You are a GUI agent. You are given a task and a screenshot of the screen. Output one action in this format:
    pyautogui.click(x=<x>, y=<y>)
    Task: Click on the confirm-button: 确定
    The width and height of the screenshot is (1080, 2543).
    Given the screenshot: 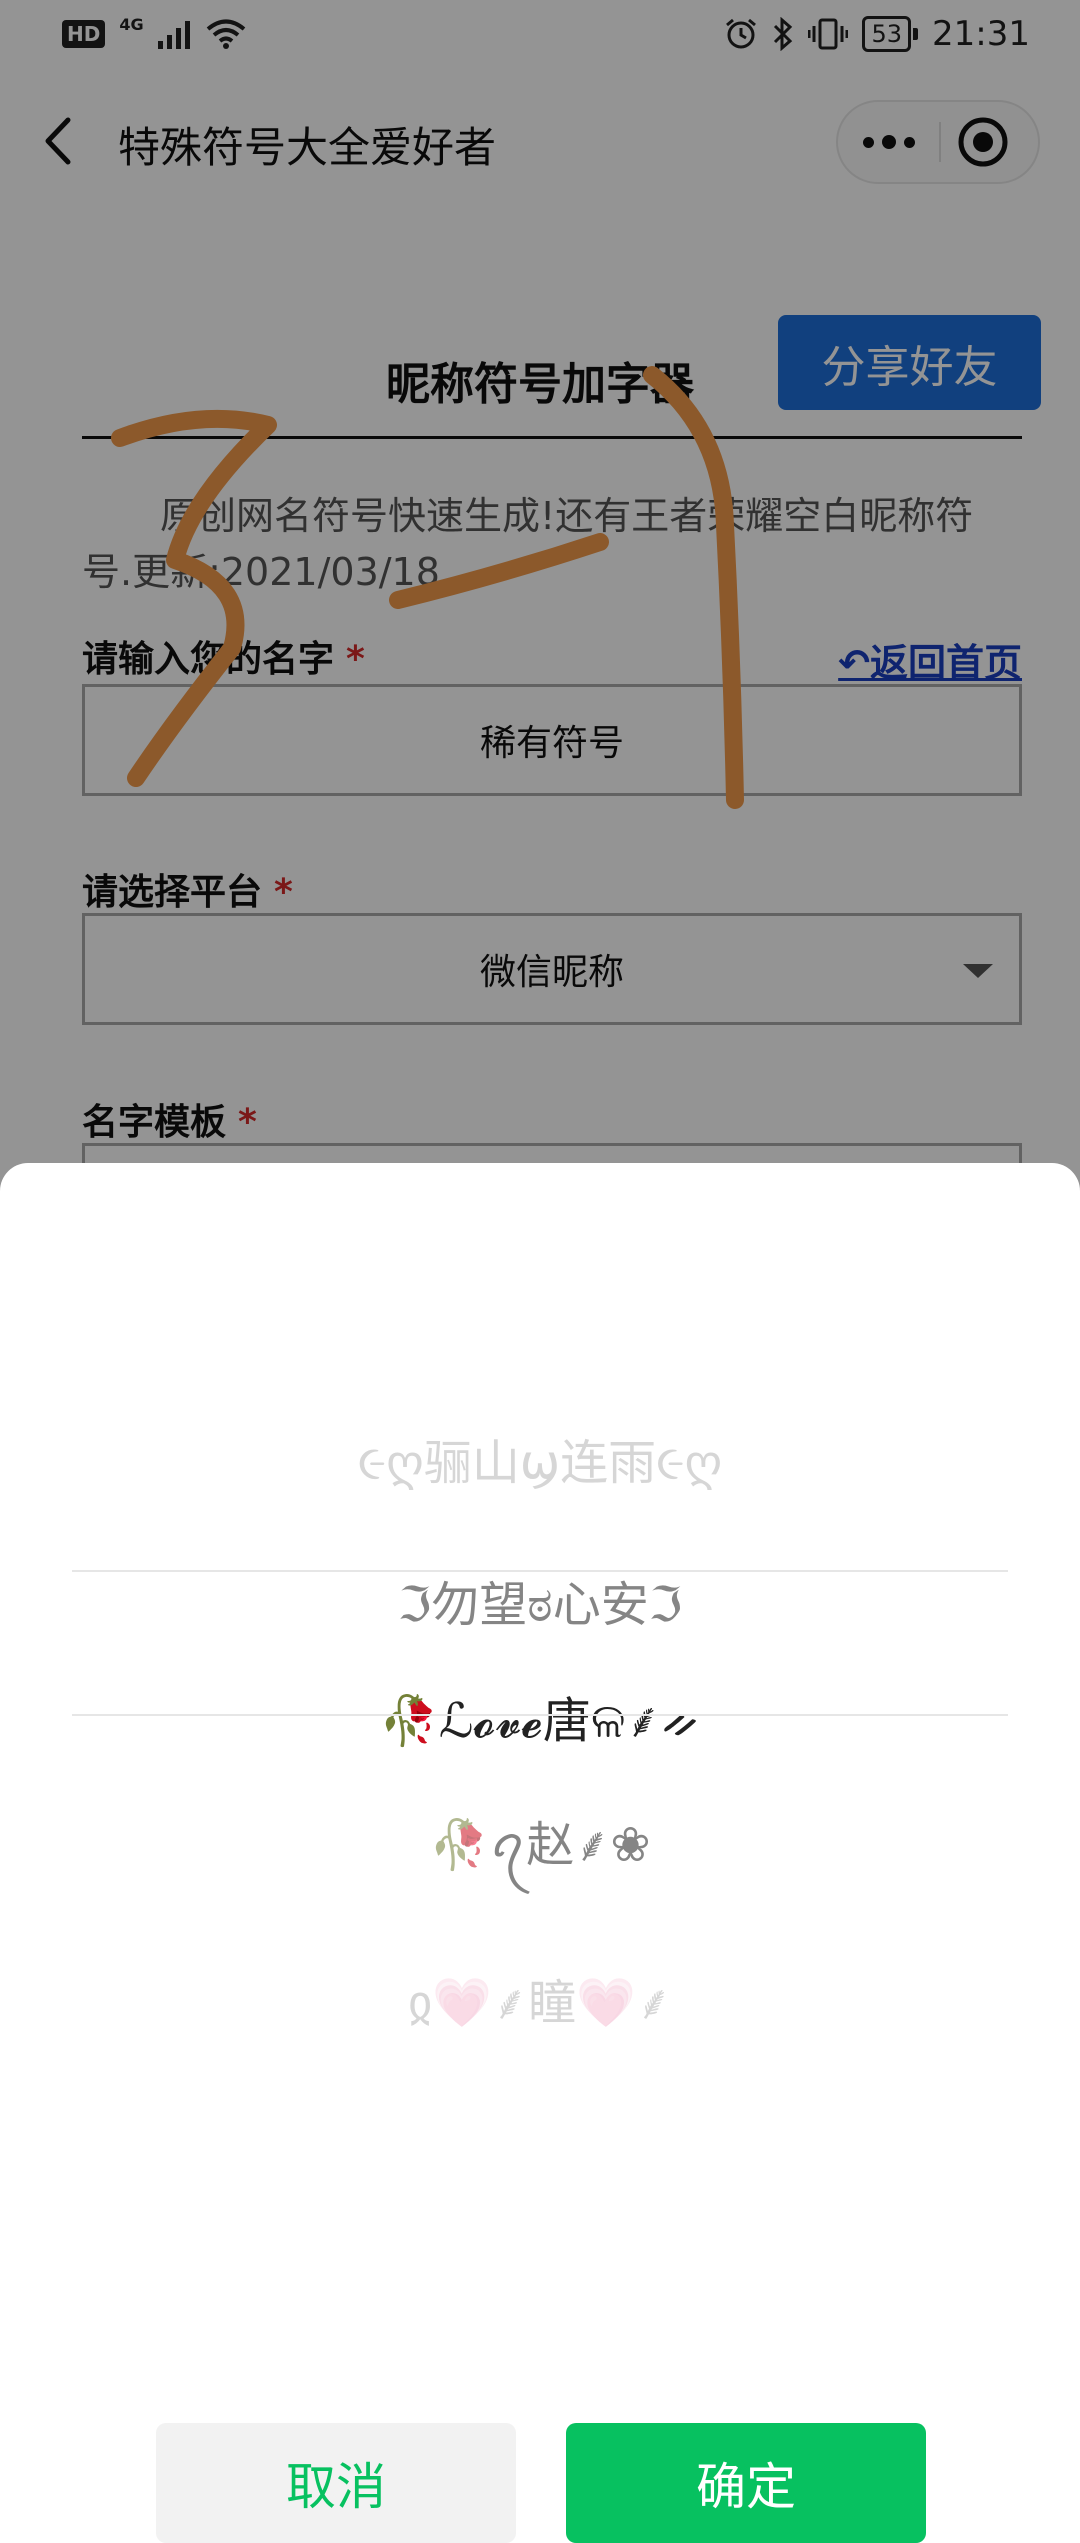 What is the action you would take?
    pyautogui.click(x=746, y=2483)
    